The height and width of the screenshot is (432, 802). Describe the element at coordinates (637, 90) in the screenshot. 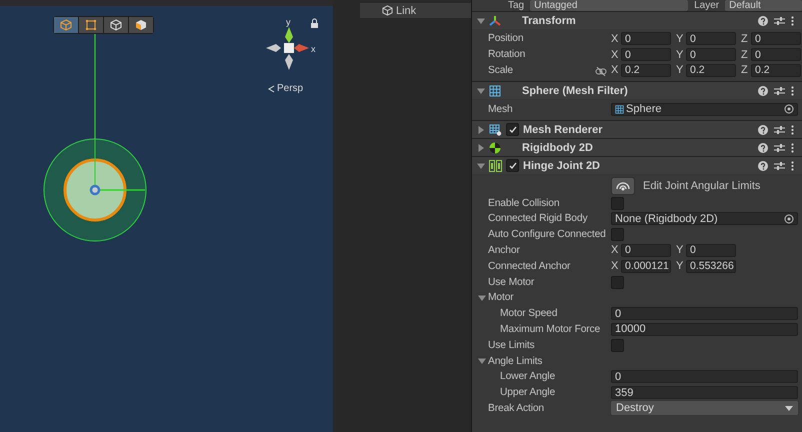

I see `component-header: Sphere (Mesh Filter)` at that location.